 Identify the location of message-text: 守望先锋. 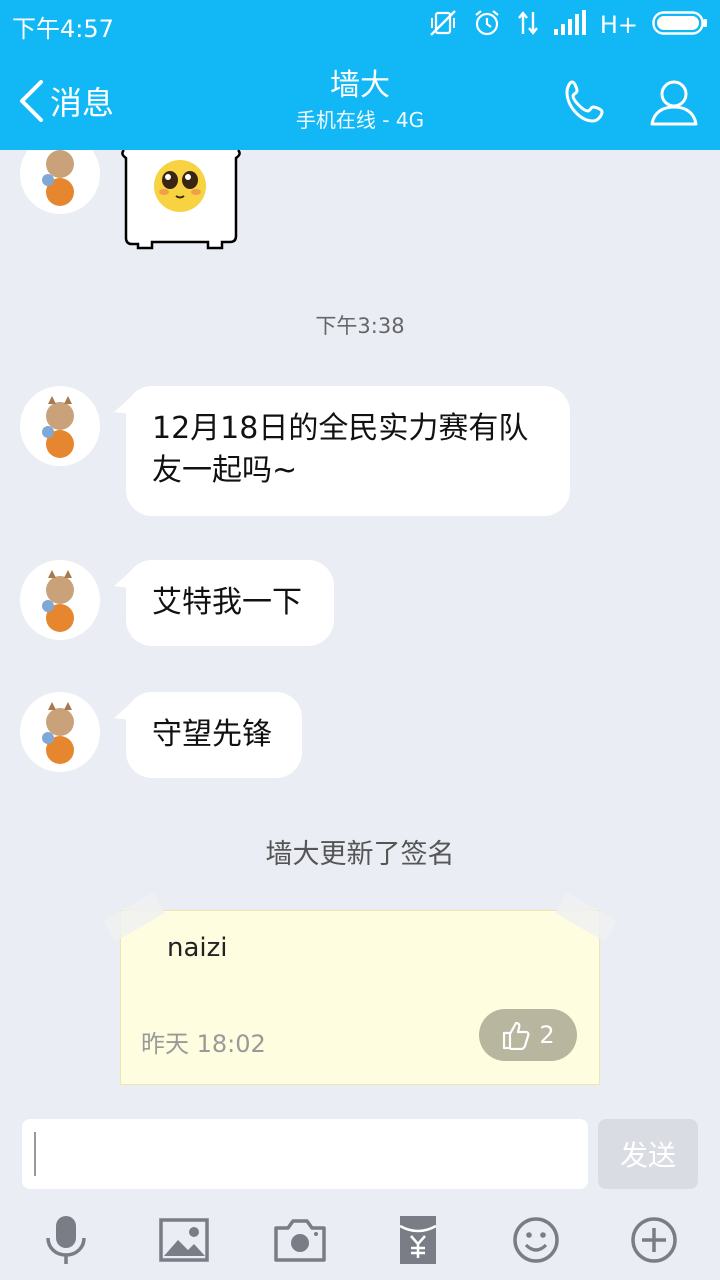
(212, 734).